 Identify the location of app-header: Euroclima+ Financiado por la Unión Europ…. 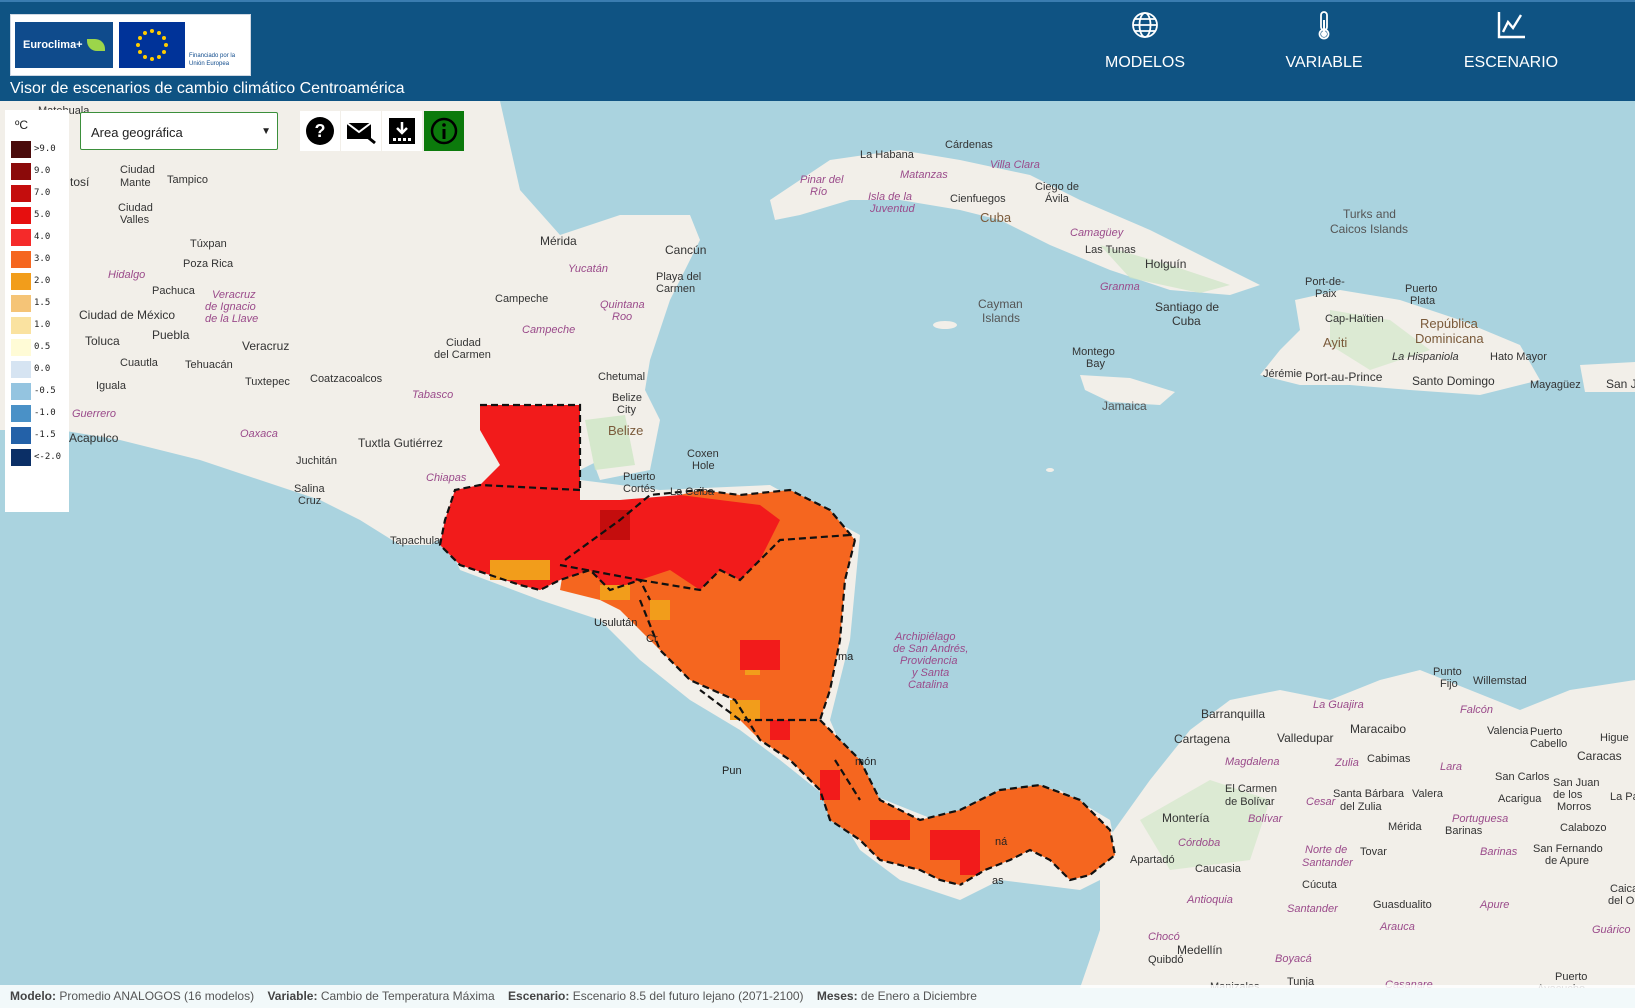
(817, 50).